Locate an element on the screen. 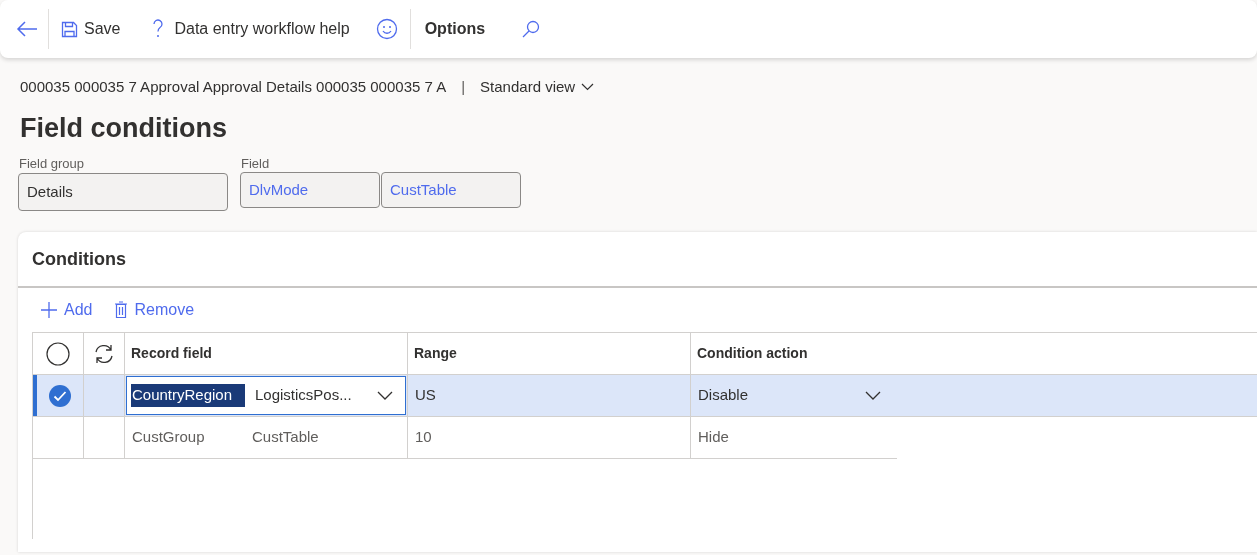 The width and height of the screenshot is (1257, 555). table-cell-text: CustGroup is located at coordinates (169, 437).